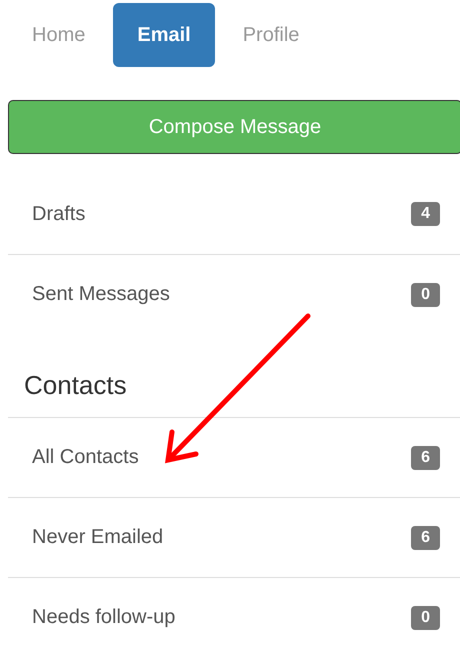 Image resolution: width=460 pixels, height=657 pixels. What do you see at coordinates (234, 537) in the screenshot?
I see `sidebar-item: Never Emailed 6` at bounding box center [234, 537].